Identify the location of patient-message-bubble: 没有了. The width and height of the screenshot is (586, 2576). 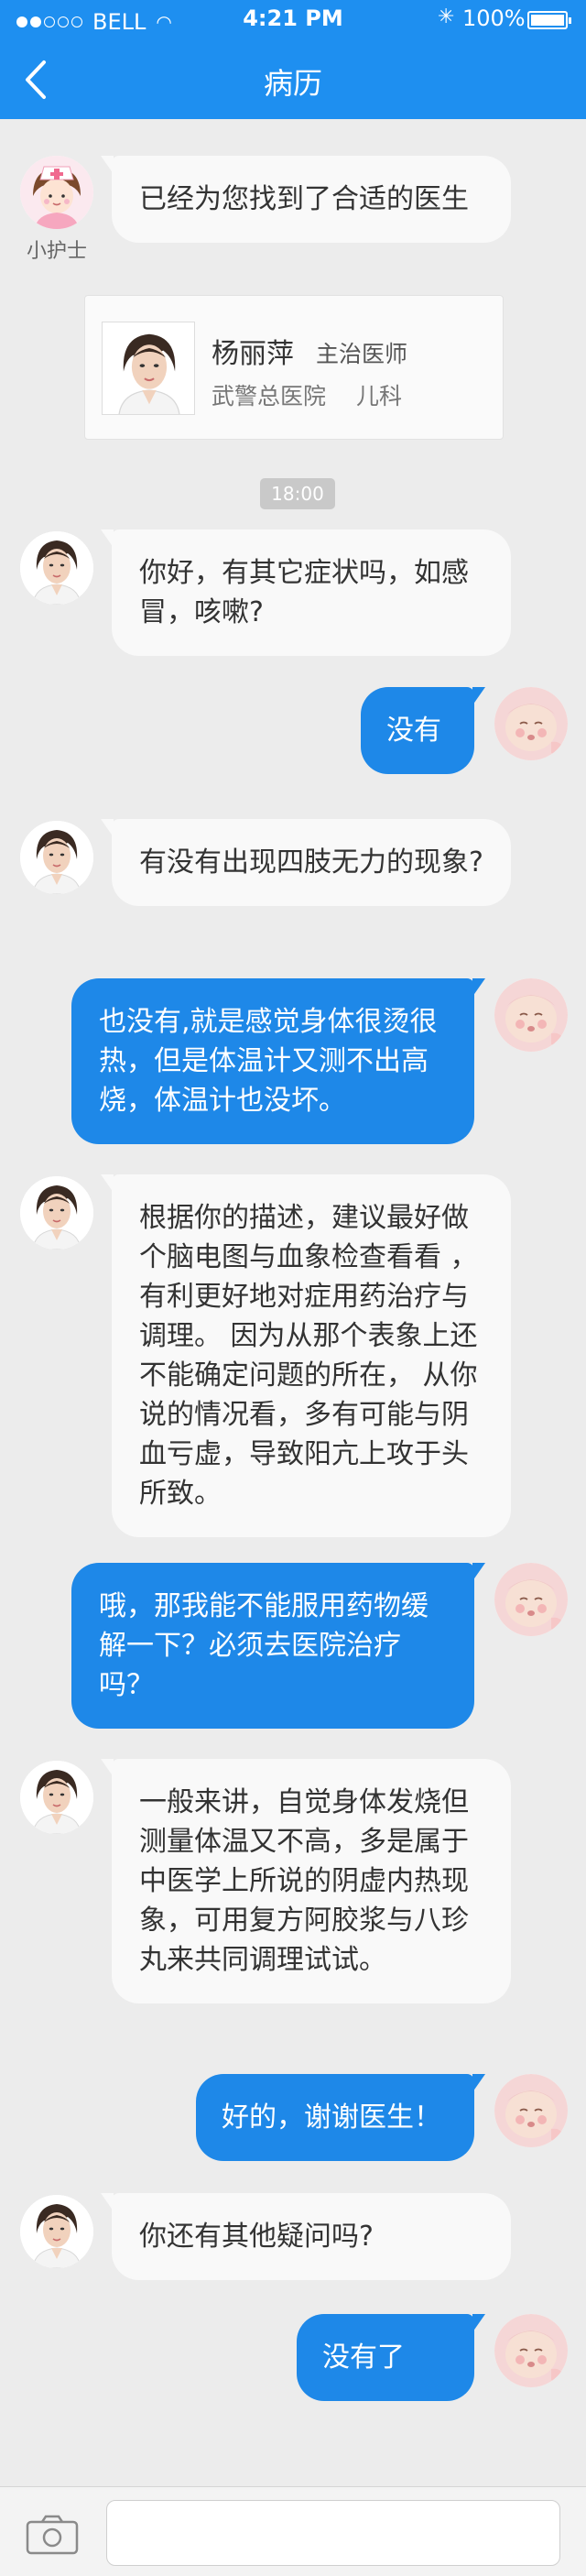
(391, 2358).